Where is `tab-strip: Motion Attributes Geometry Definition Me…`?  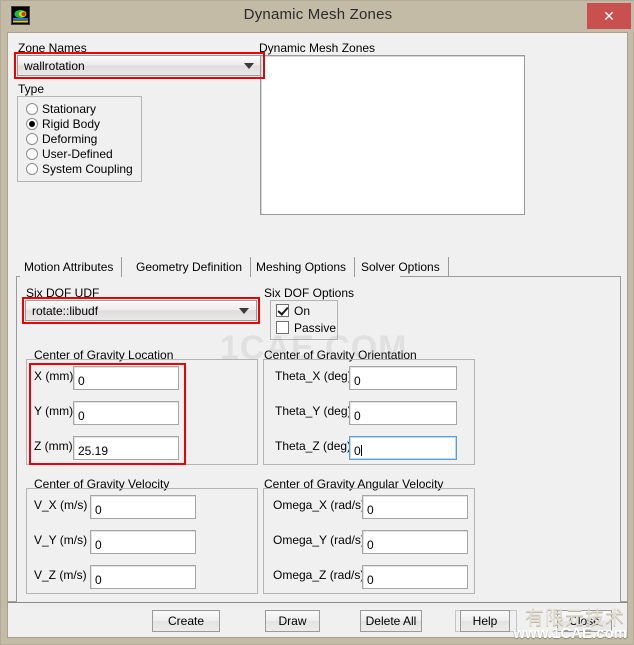
tab-strip: Motion Attributes Geometry Definition Me… is located at coordinates (318, 267).